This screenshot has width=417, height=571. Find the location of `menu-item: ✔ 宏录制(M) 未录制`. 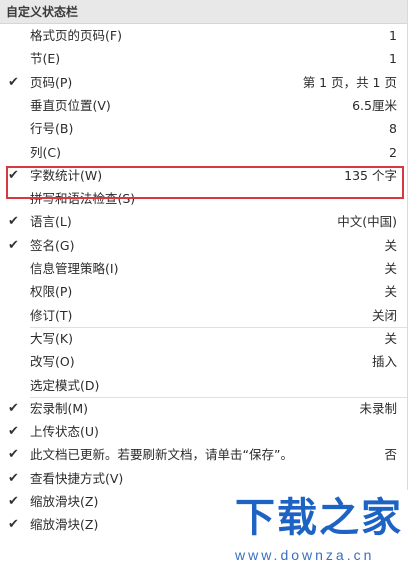

menu-item: ✔ 宏录制(M) 未录制 is located at coordinates (203, 408).